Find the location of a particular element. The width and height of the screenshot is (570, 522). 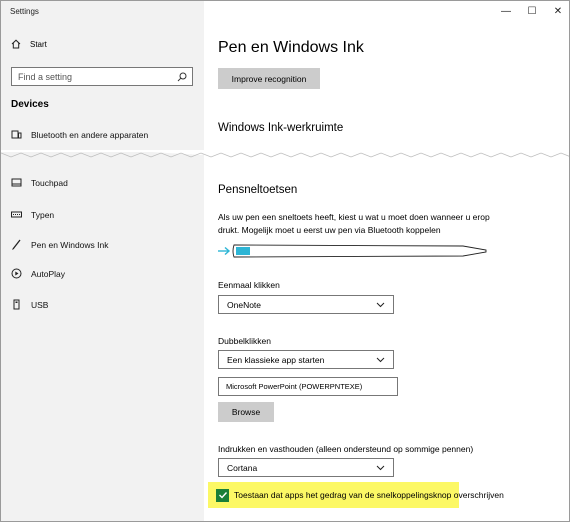

shortcuts-heading: Pensneltoetsen is located at coordinates (258, 190).